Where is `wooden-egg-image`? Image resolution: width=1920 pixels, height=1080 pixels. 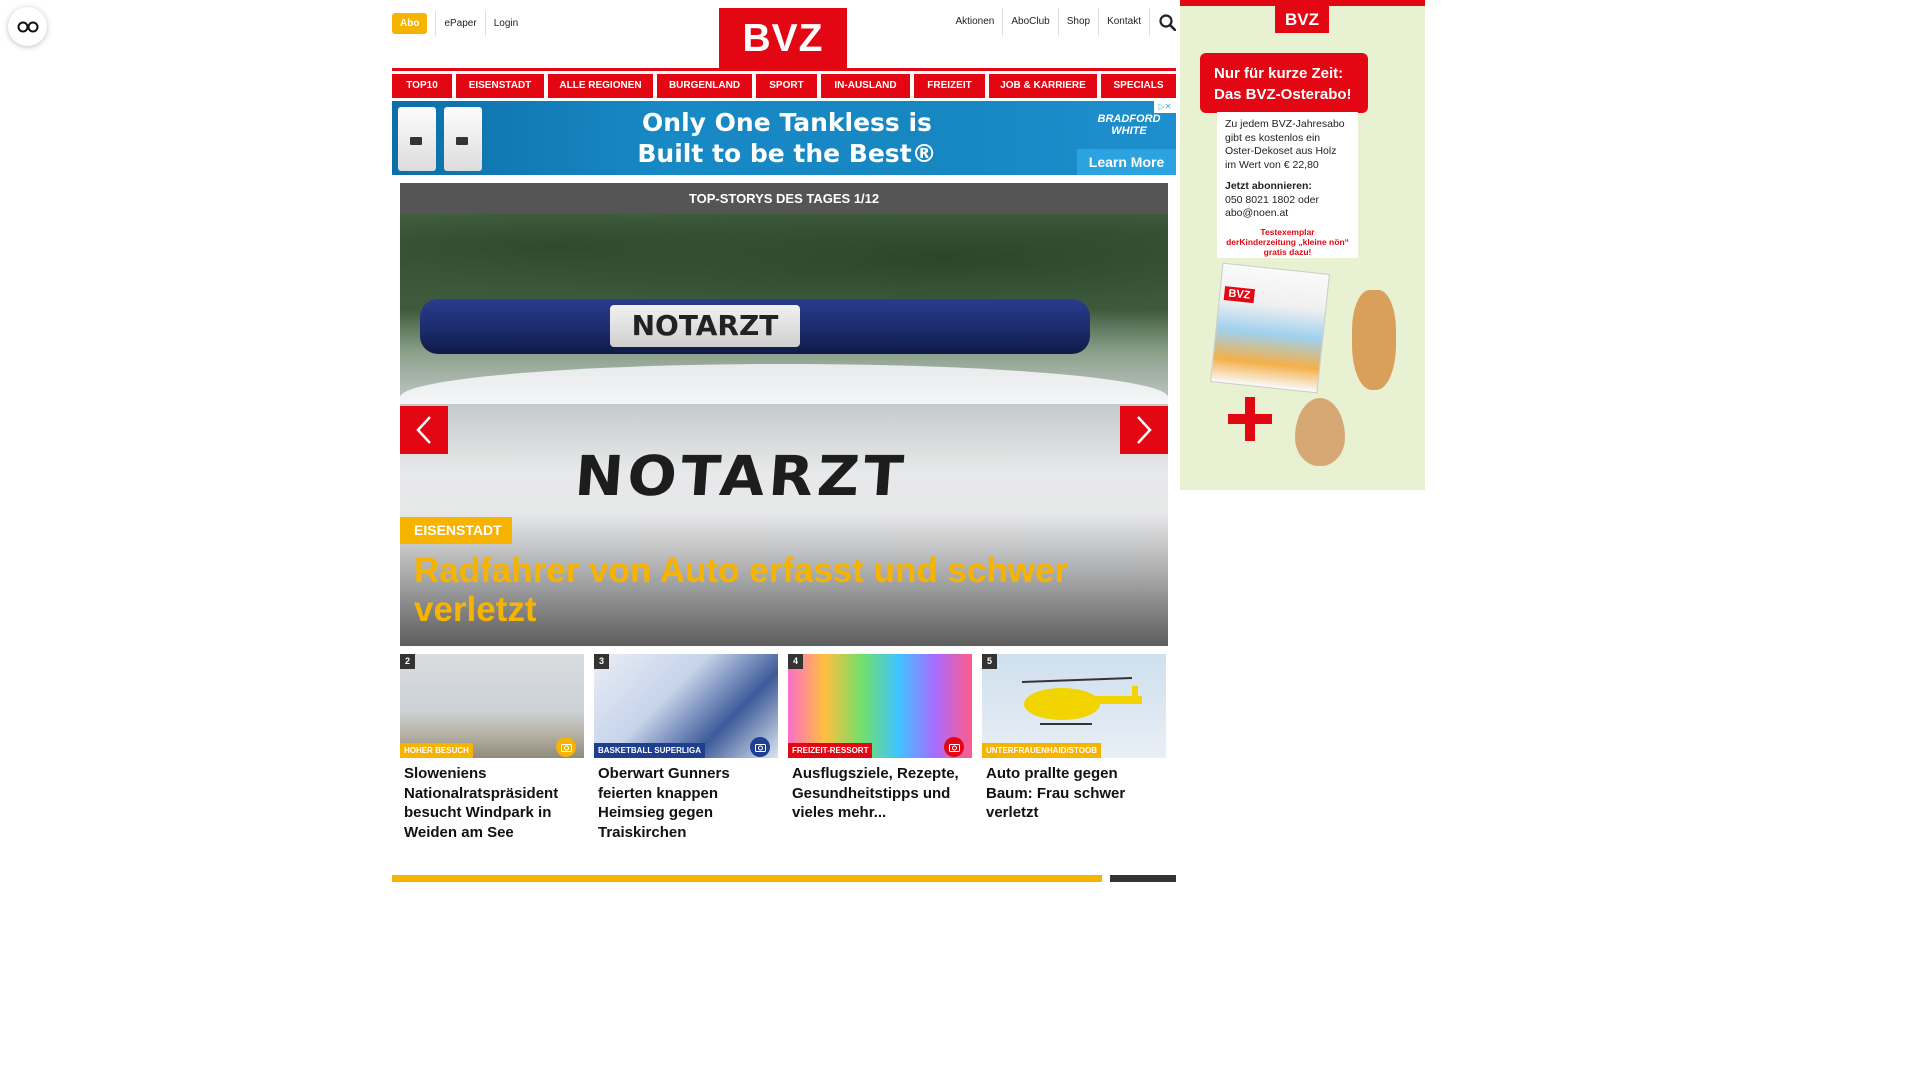 wooden-egg-image is located at coordinates (1320, 432).